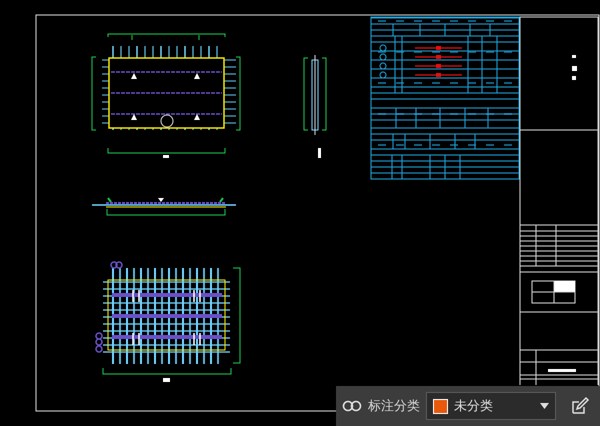 This screenshot has height=426, width=600. Describe the element at coordinates (544, 406) in the screenshot. I see `caret-icon` at that location.